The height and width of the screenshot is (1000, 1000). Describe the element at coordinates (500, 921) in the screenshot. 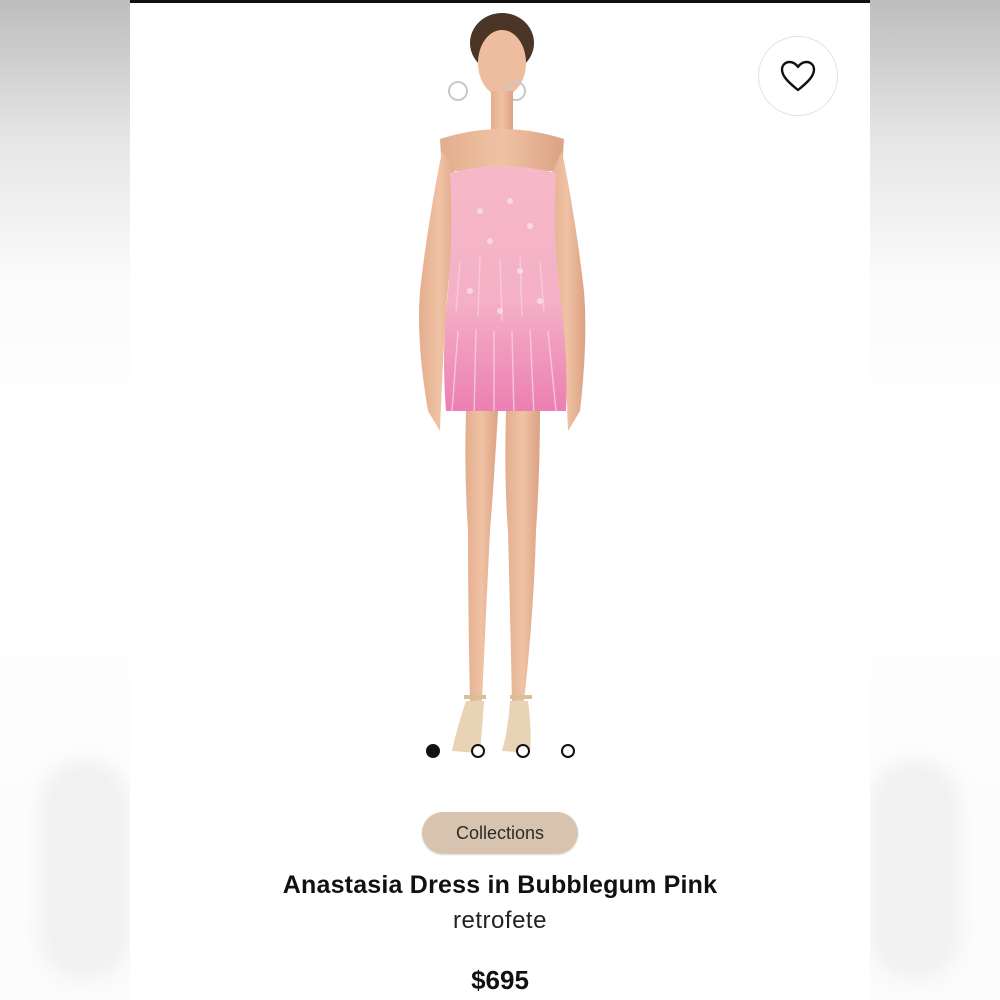

I see `product-brand: retrofete` at that location.